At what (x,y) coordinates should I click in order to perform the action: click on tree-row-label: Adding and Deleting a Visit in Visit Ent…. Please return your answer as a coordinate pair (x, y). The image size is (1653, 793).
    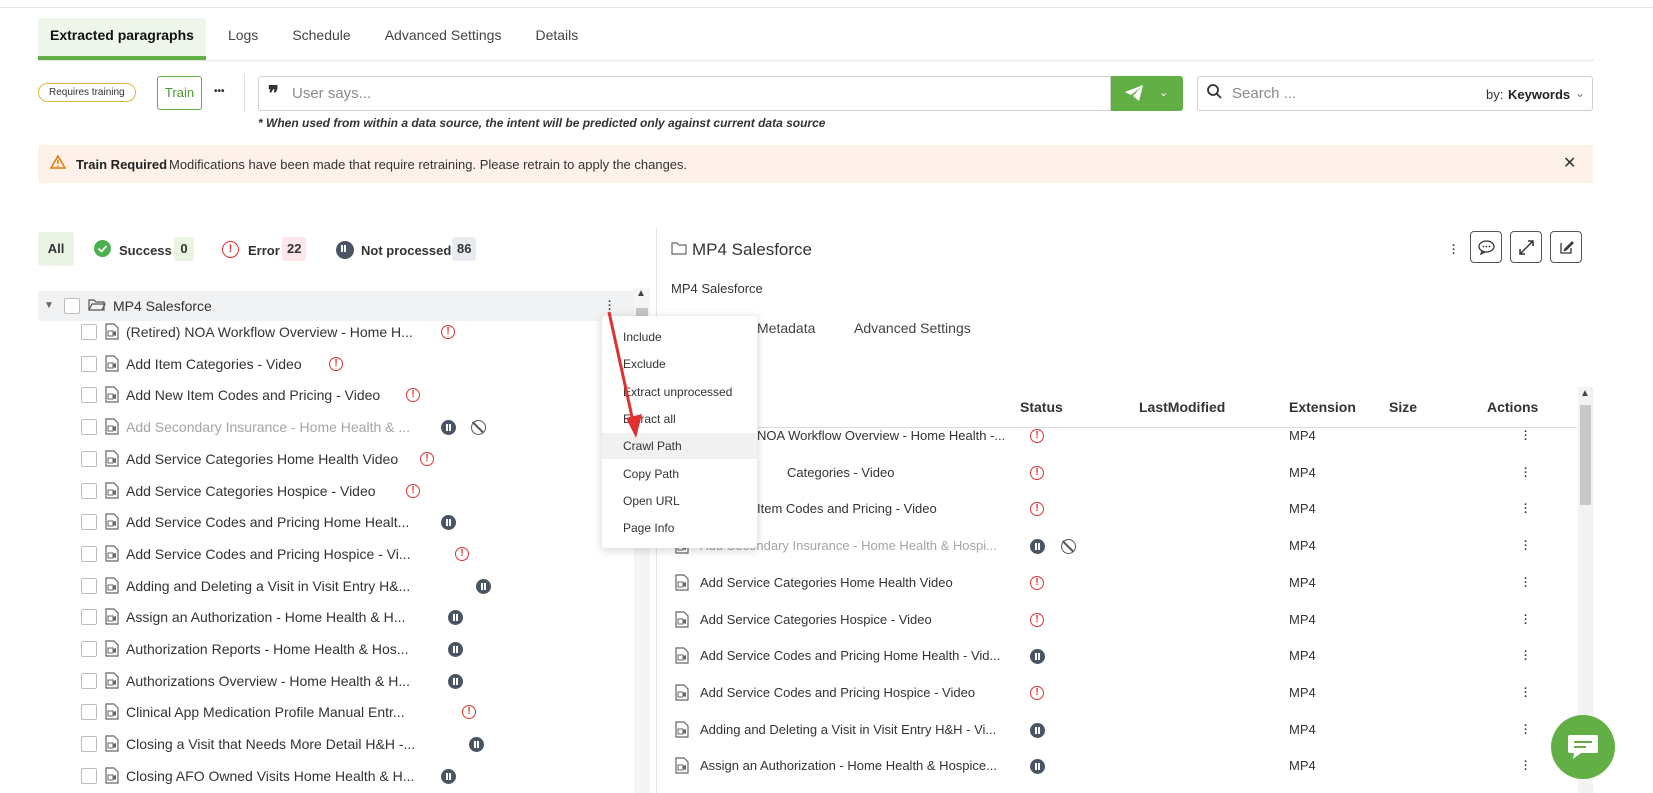
    Looking at the image, I should click on (268, 586).